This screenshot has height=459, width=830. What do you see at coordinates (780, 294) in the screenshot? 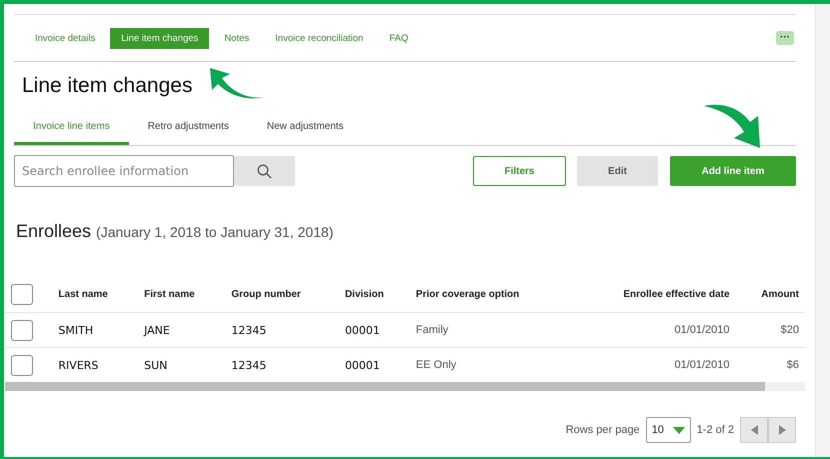
I see `column-header: Amount` at bounding box center [780, 294].